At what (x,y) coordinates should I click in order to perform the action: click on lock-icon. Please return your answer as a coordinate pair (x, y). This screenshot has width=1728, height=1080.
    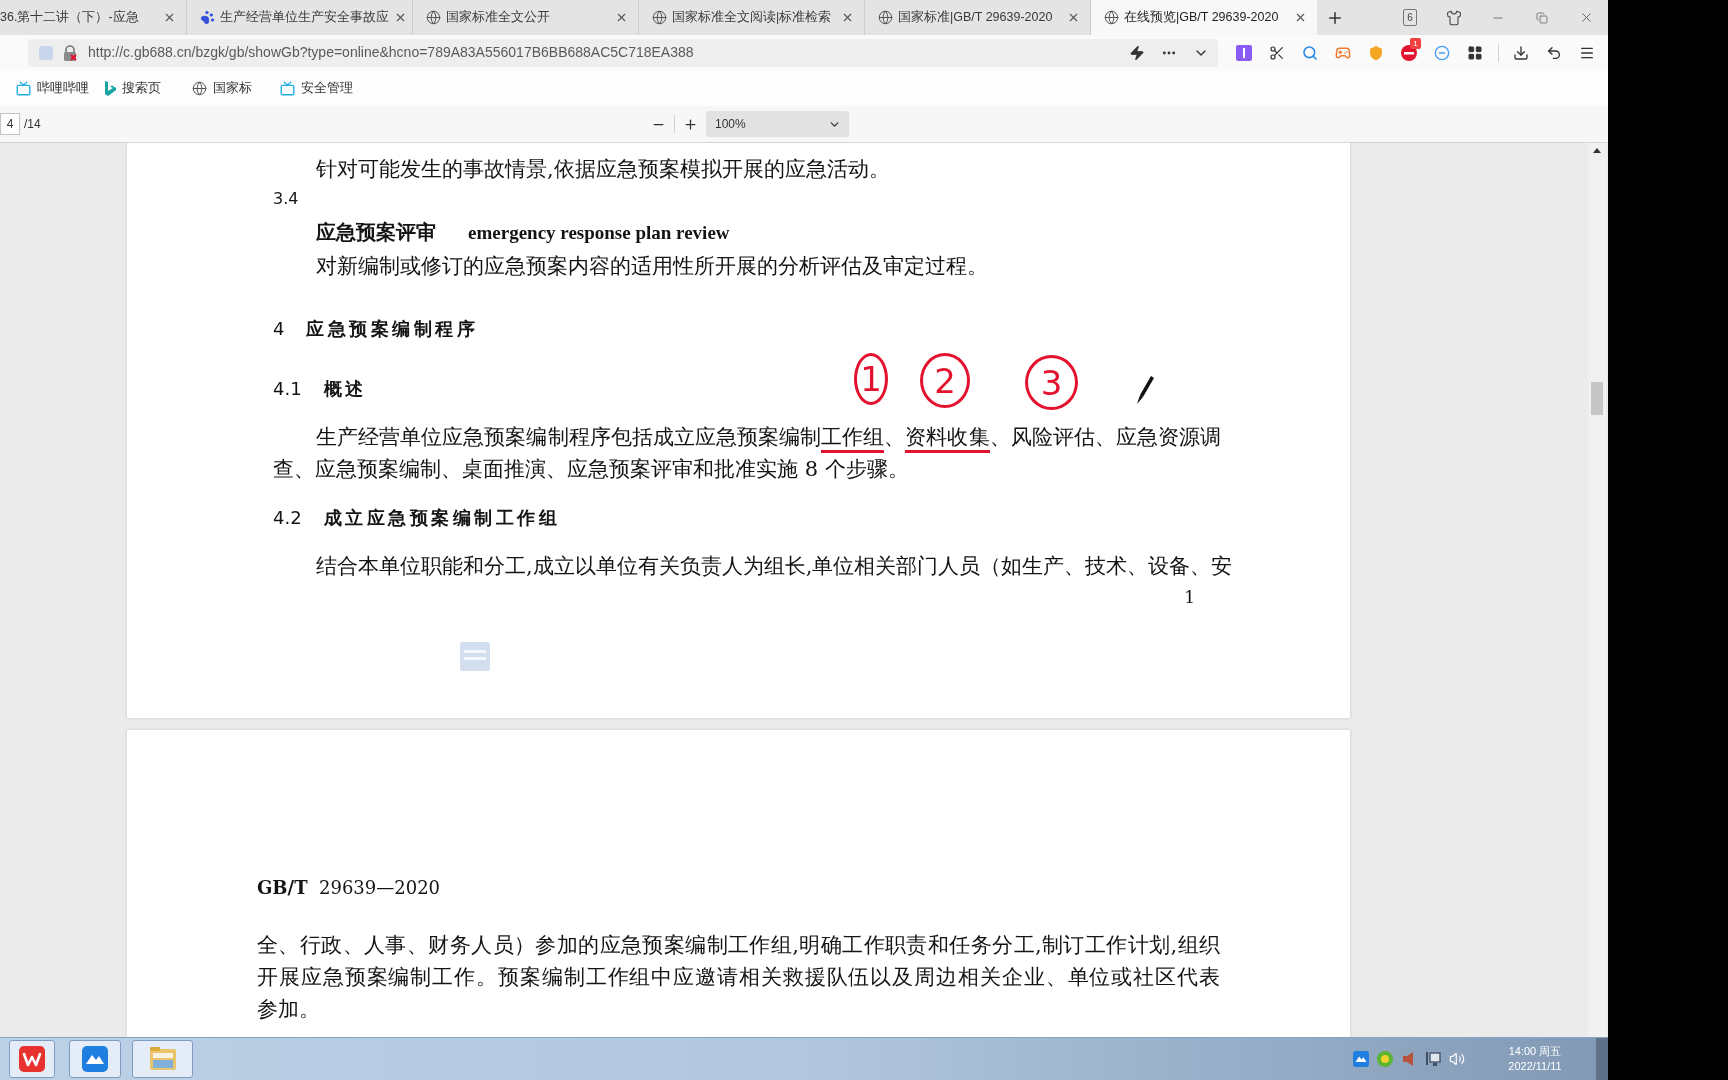
    Looking at the image, I should click on (70, 52).